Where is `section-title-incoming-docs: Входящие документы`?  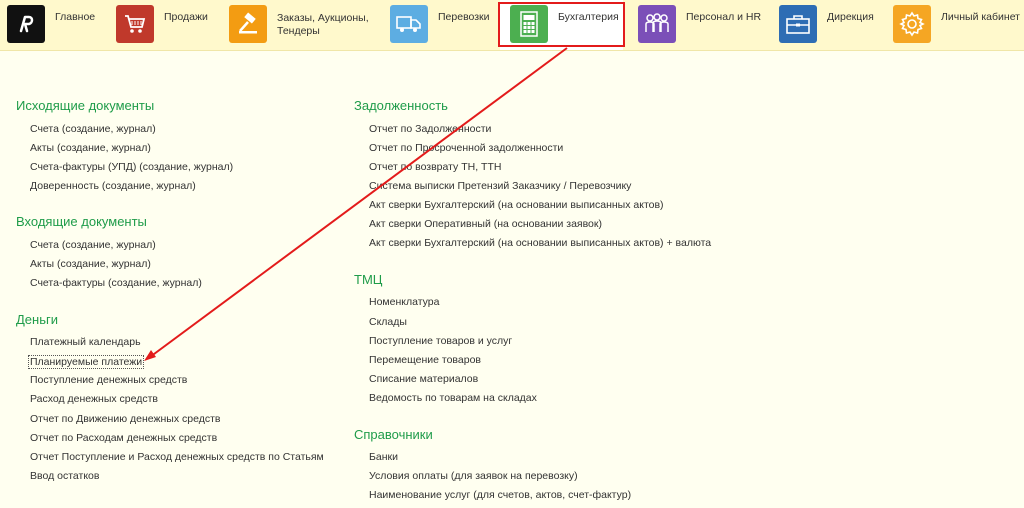
section-title-incoming-docs: Входящие документы is located at coordinates (81, 221).